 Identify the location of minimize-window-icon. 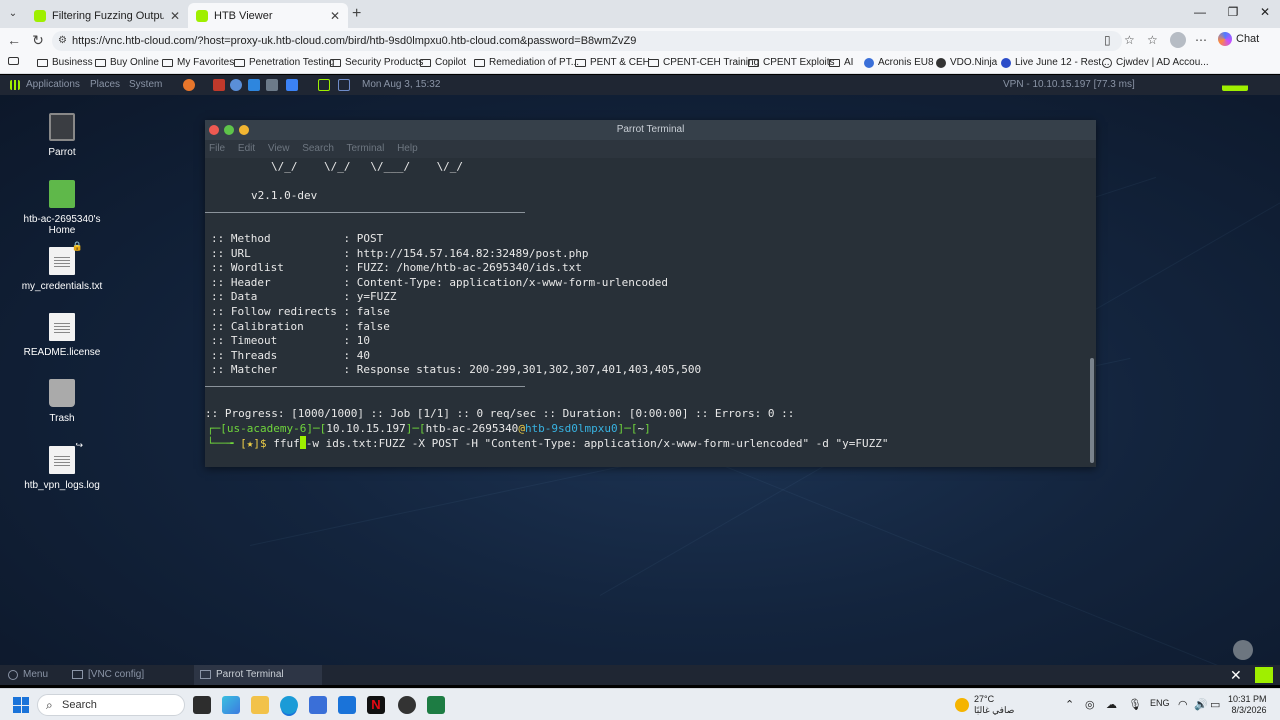
(244, 130).